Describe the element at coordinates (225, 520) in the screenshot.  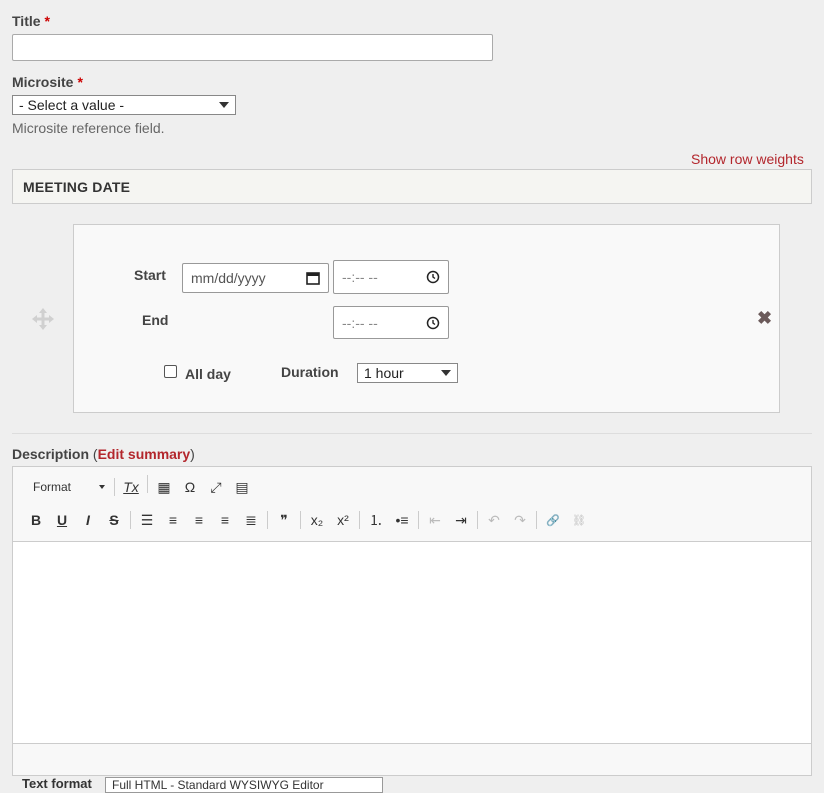
I see `align-right-icon: ≡` at that location.